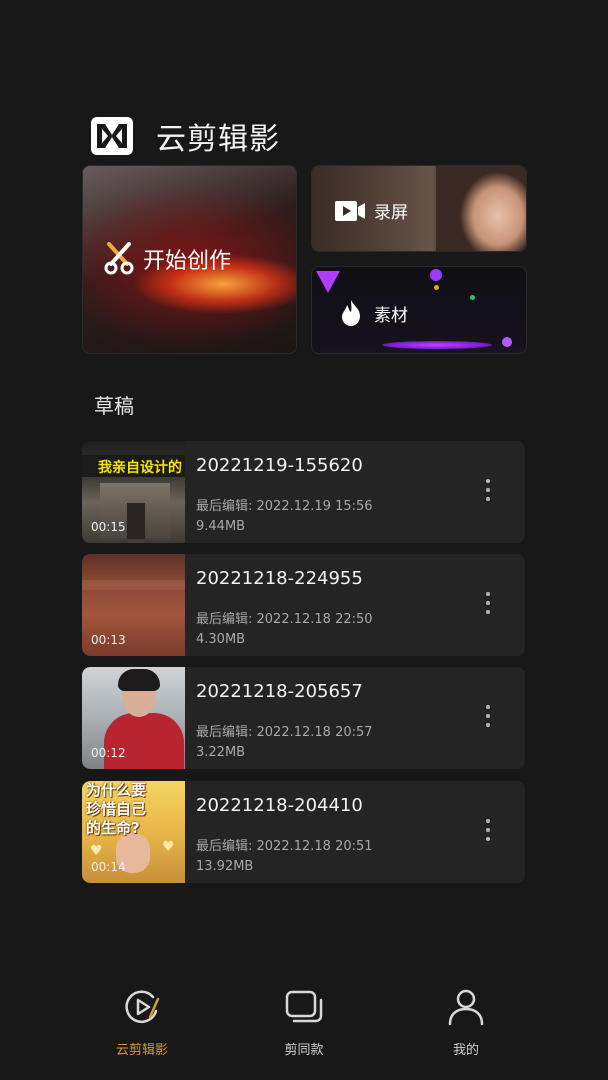  Describe the element at coordinates (108, 753) in the screenshot. I see `draft-duration: 00:12` at that location.